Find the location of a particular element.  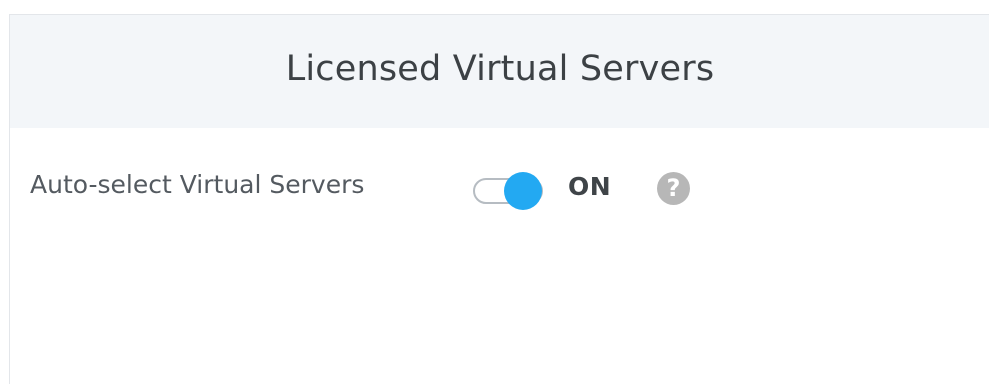

help-icon: ? is located at coordinates (673, 188).